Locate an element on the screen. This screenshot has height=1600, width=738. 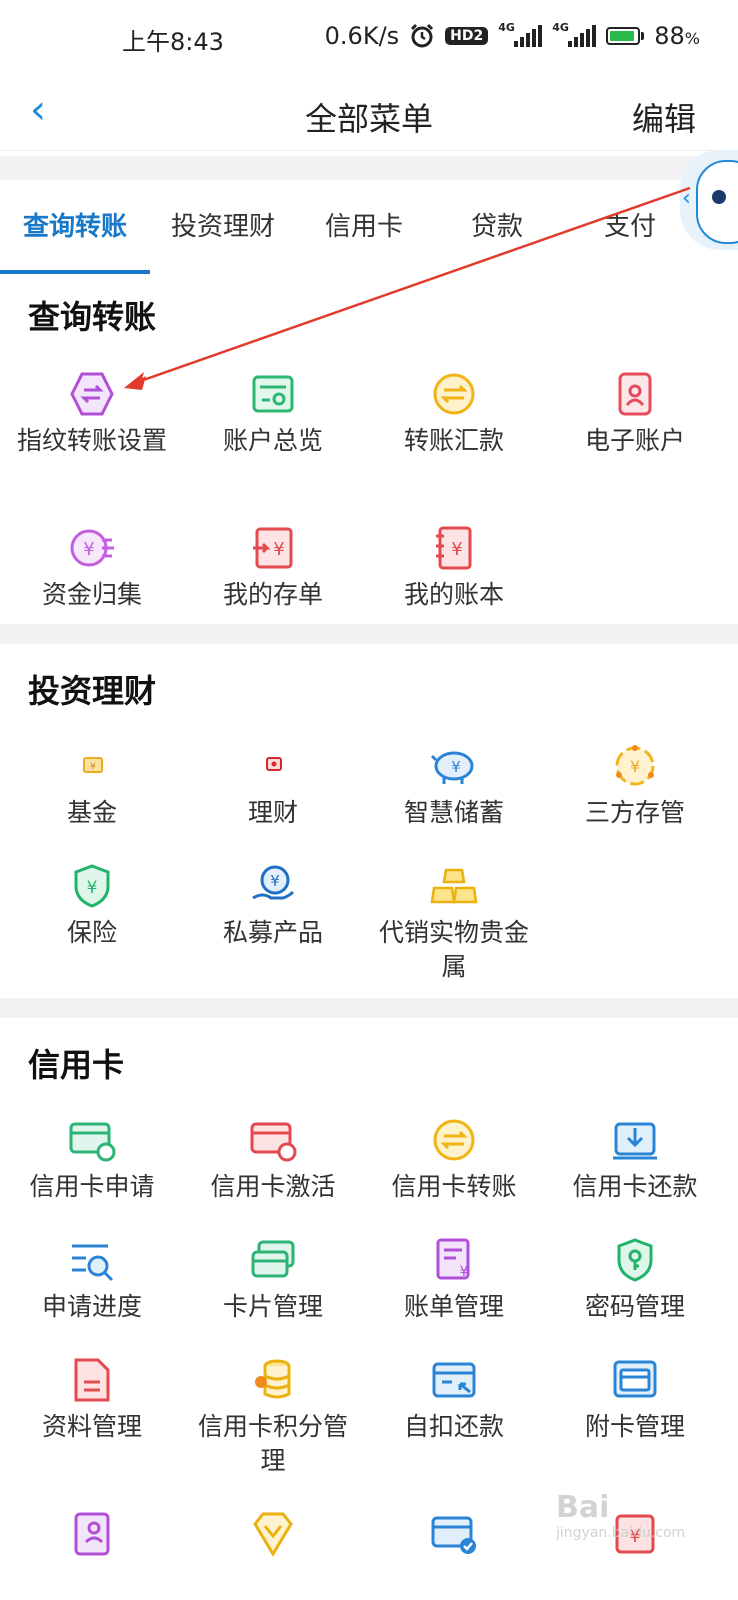
bill-manage-icon: ¥ is located at coordinates (453, 1259).